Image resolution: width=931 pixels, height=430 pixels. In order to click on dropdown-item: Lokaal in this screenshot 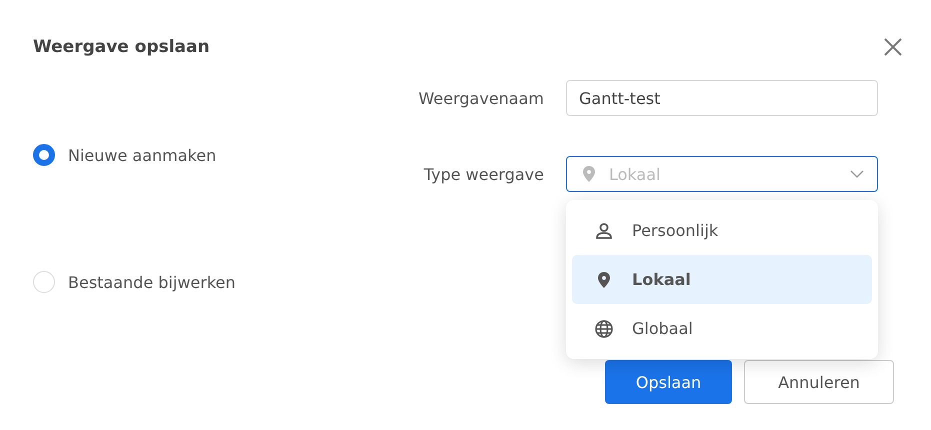, I will do `click(722, 279)`.